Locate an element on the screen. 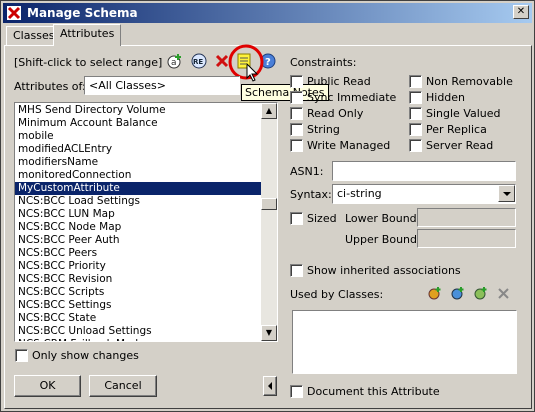  syntax-select: ci-string is located at coordinates (424, 194).